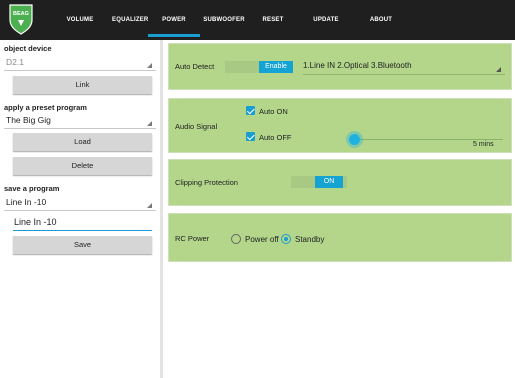 The width and height of the screenshot is (515, 378). Describe the element at coordinates (354, 139) in the screenshot. I see `auto-off-timer-thumb` at that location.